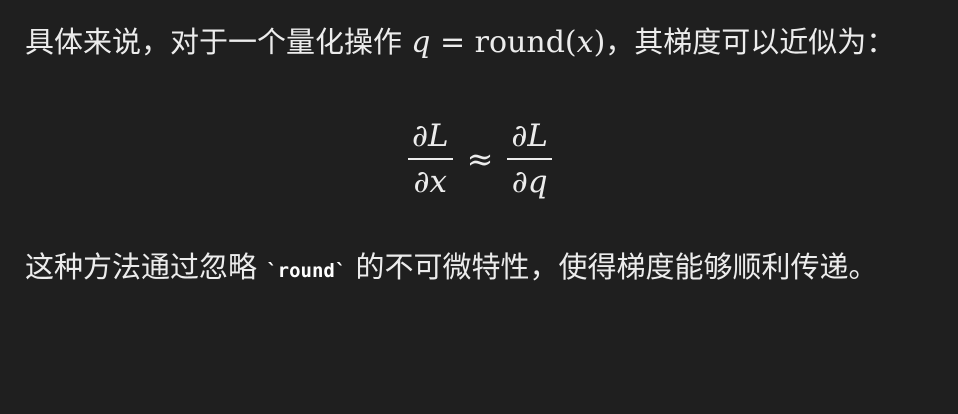  Describe the element at coordinates (306, 271) in the screenshot. I see `inline-code-round: `round`` at that location.